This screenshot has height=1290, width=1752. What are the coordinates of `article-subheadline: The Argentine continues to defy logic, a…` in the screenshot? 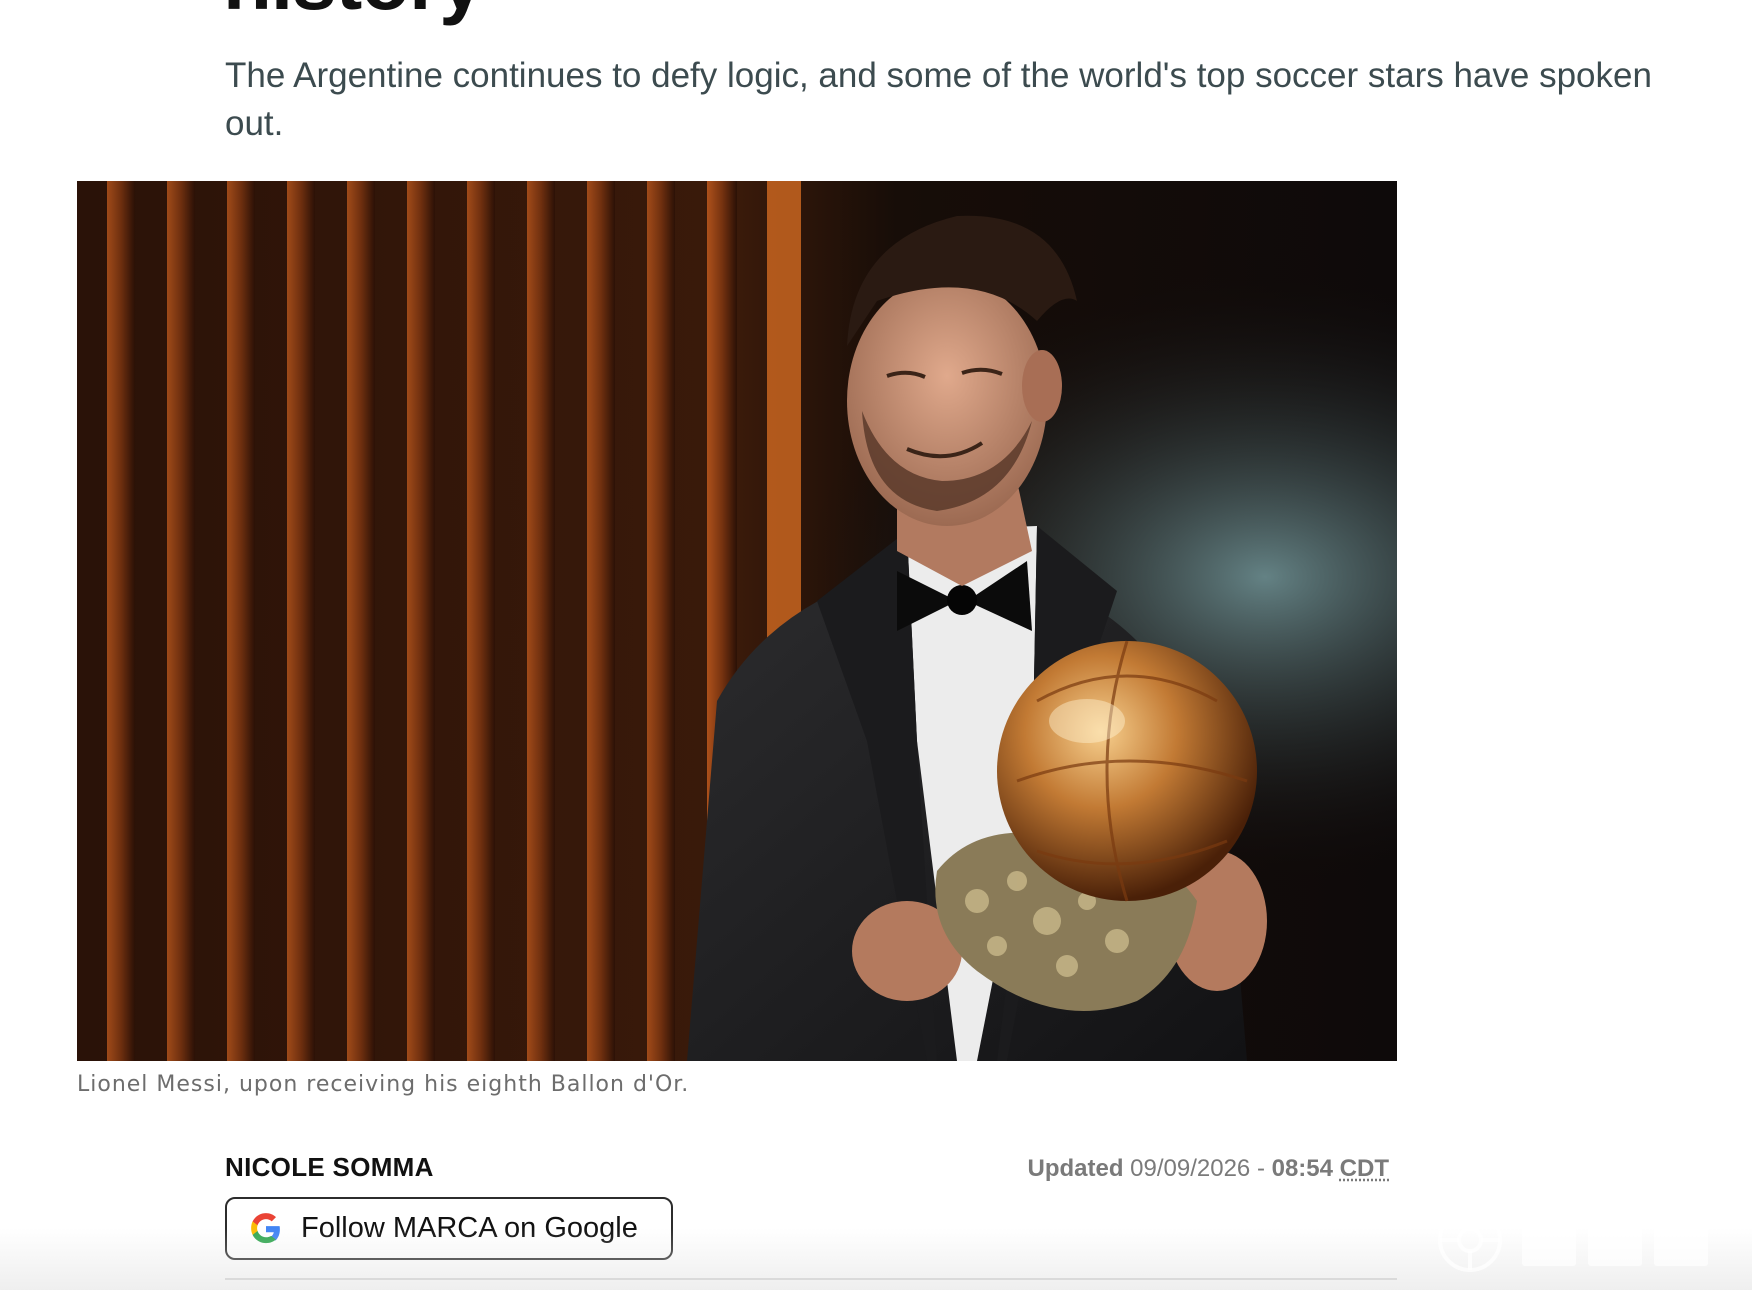 It's located at (938, 99).